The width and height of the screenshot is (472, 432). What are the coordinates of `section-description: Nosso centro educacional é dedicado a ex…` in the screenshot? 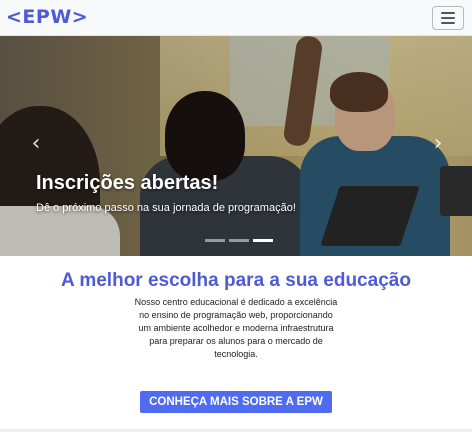 It's located at (236, 328).